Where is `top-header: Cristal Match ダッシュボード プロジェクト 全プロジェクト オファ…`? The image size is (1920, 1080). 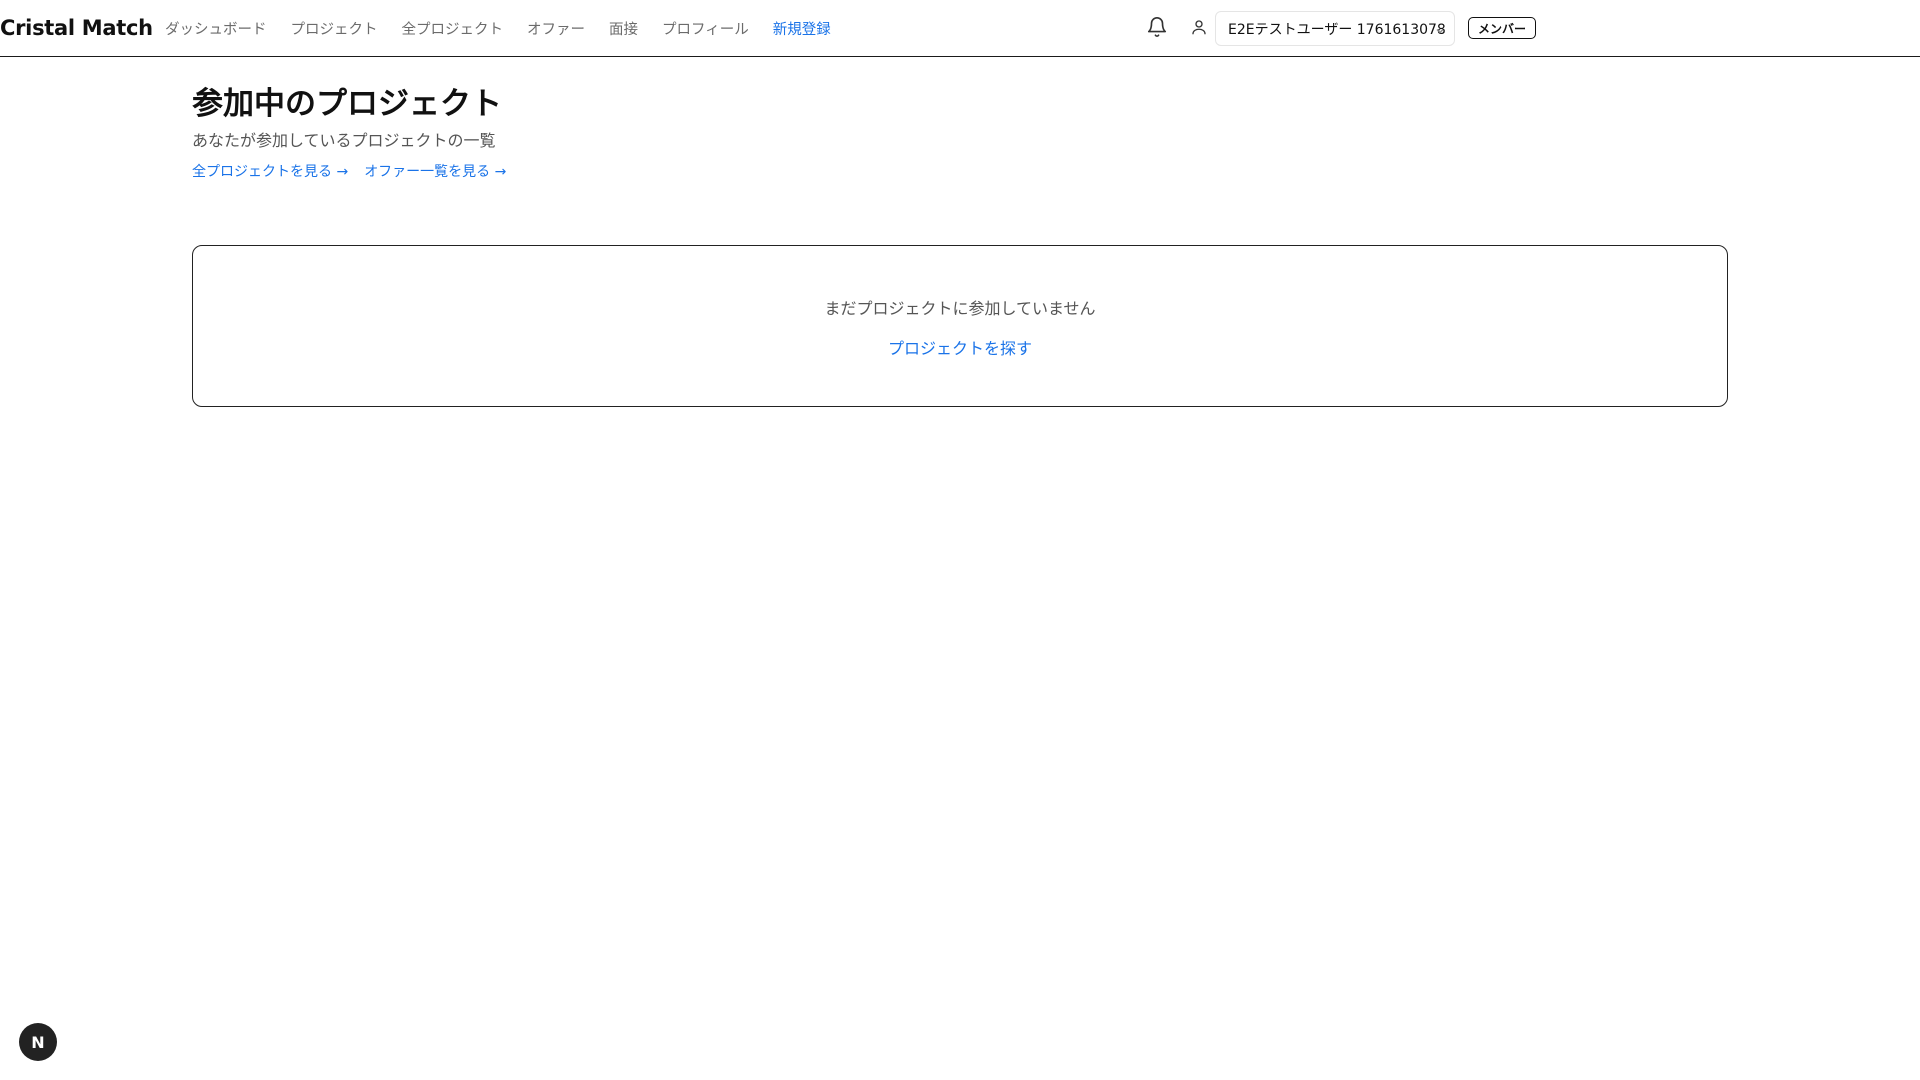 top-header: Cristal Match ダッシュボード プロジェクト 全プロジェクト オファ… is located at coordinates (960, 28).